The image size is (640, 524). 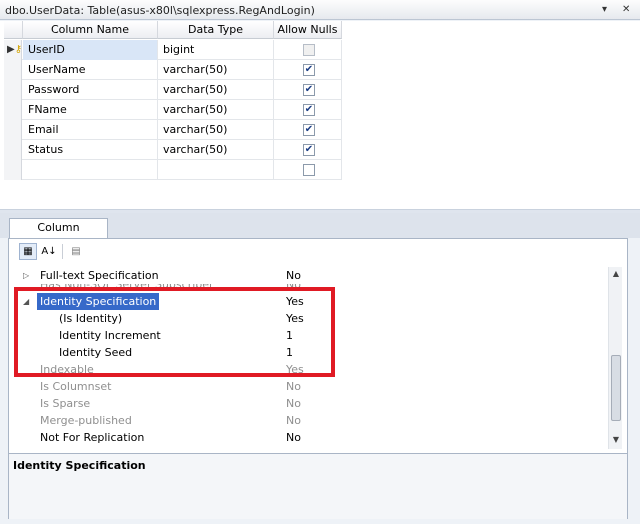 I want to click on property-name: Indexable, so click(x=67, y=369).